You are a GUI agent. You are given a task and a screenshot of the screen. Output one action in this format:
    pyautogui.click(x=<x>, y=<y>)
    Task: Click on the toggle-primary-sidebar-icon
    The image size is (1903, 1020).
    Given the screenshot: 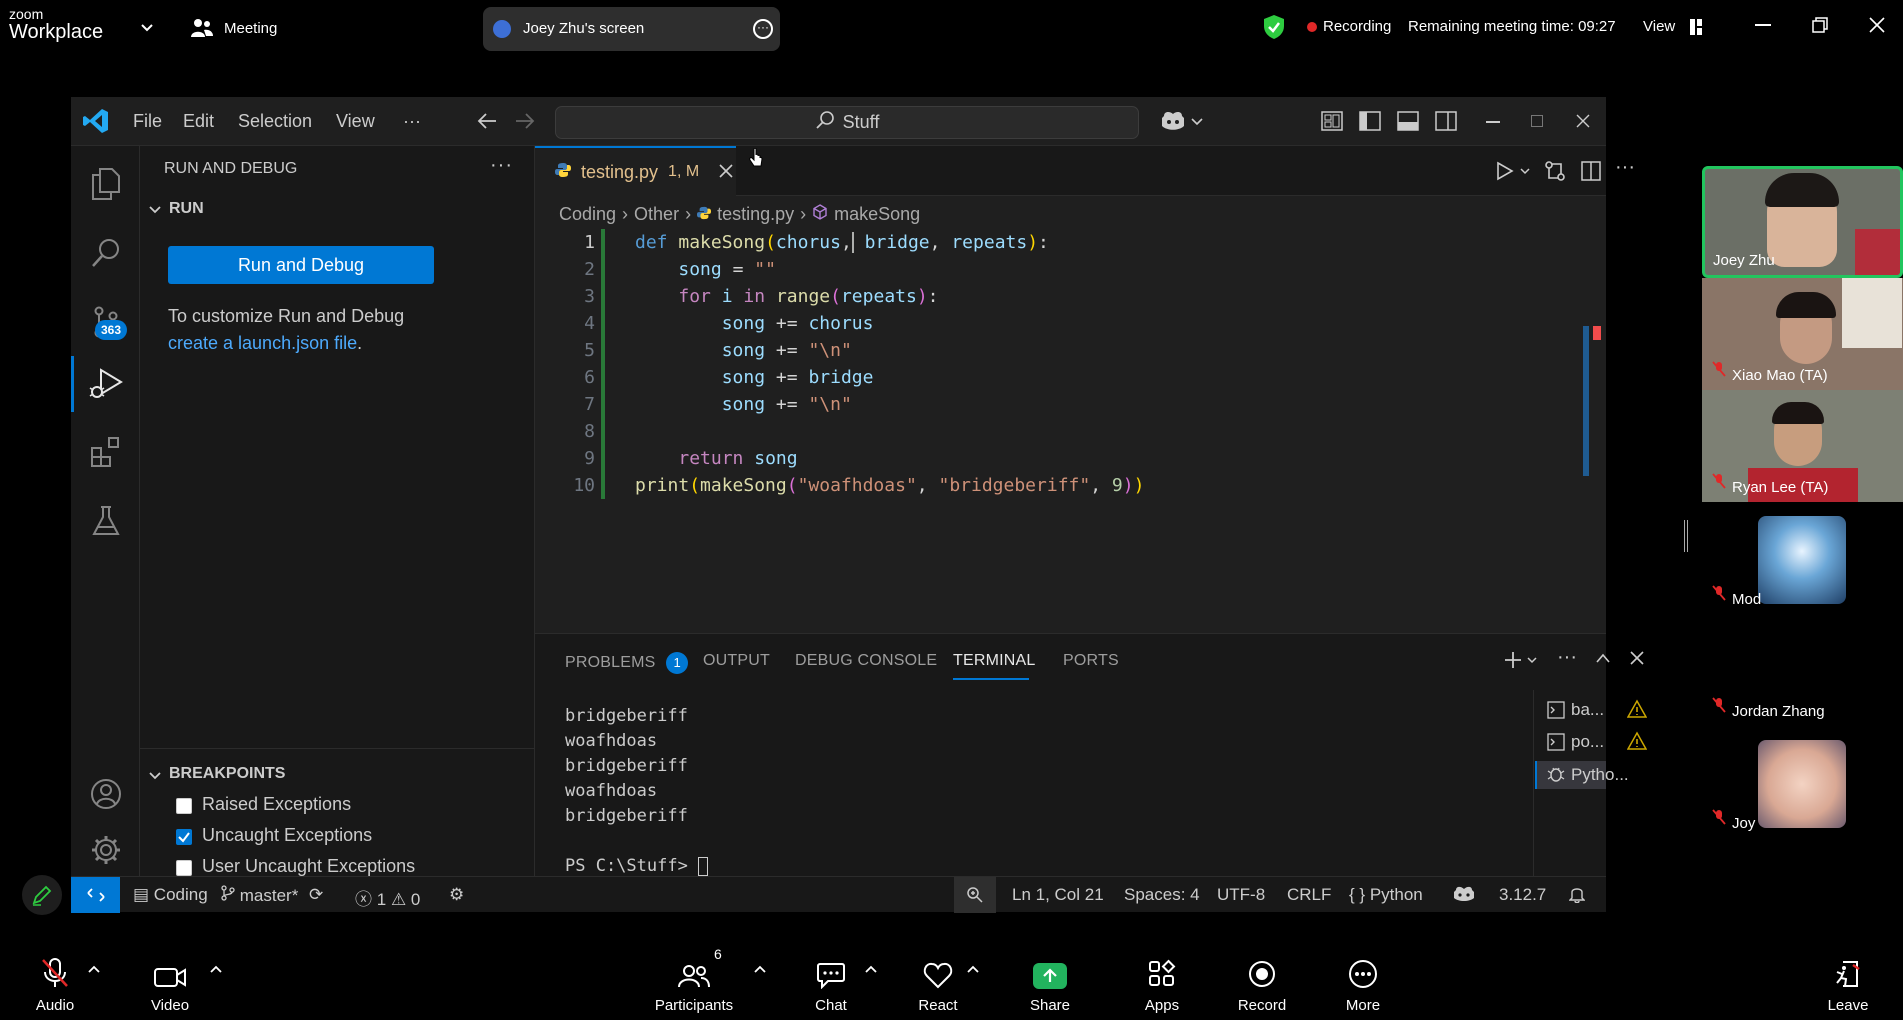 What is the action you would take?
    pyautogui.click(x=1370, y=123)
    